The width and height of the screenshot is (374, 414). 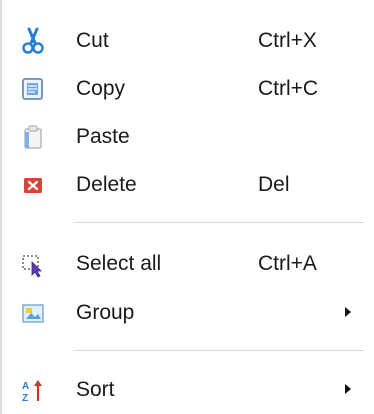 I want to click on menu-item-copy: Copy Ctrl+C, so click(x=188, y=89).